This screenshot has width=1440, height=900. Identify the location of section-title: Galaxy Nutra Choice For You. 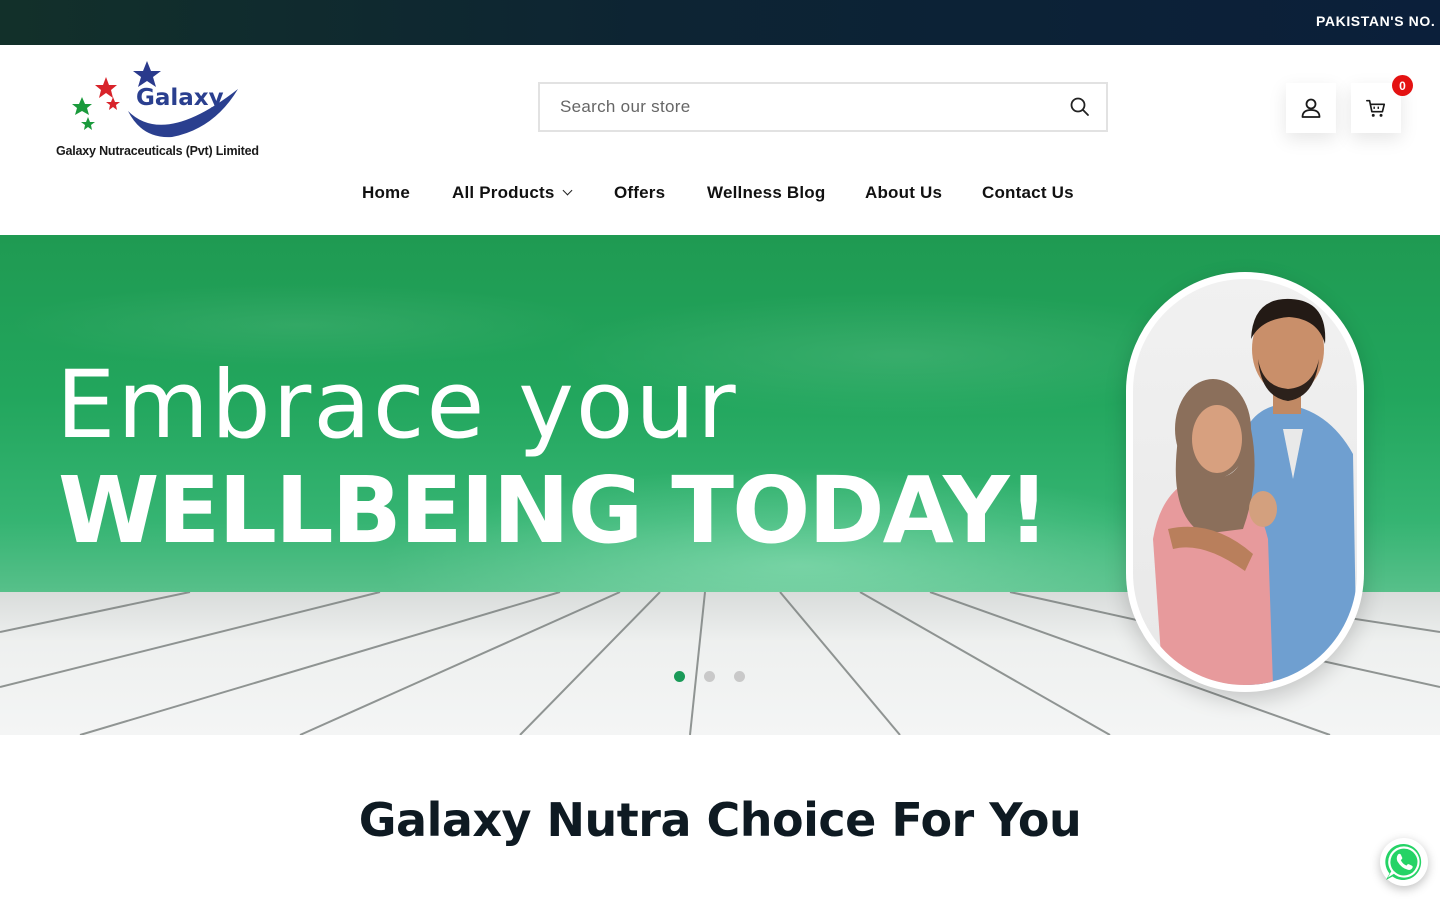
(720, 820).